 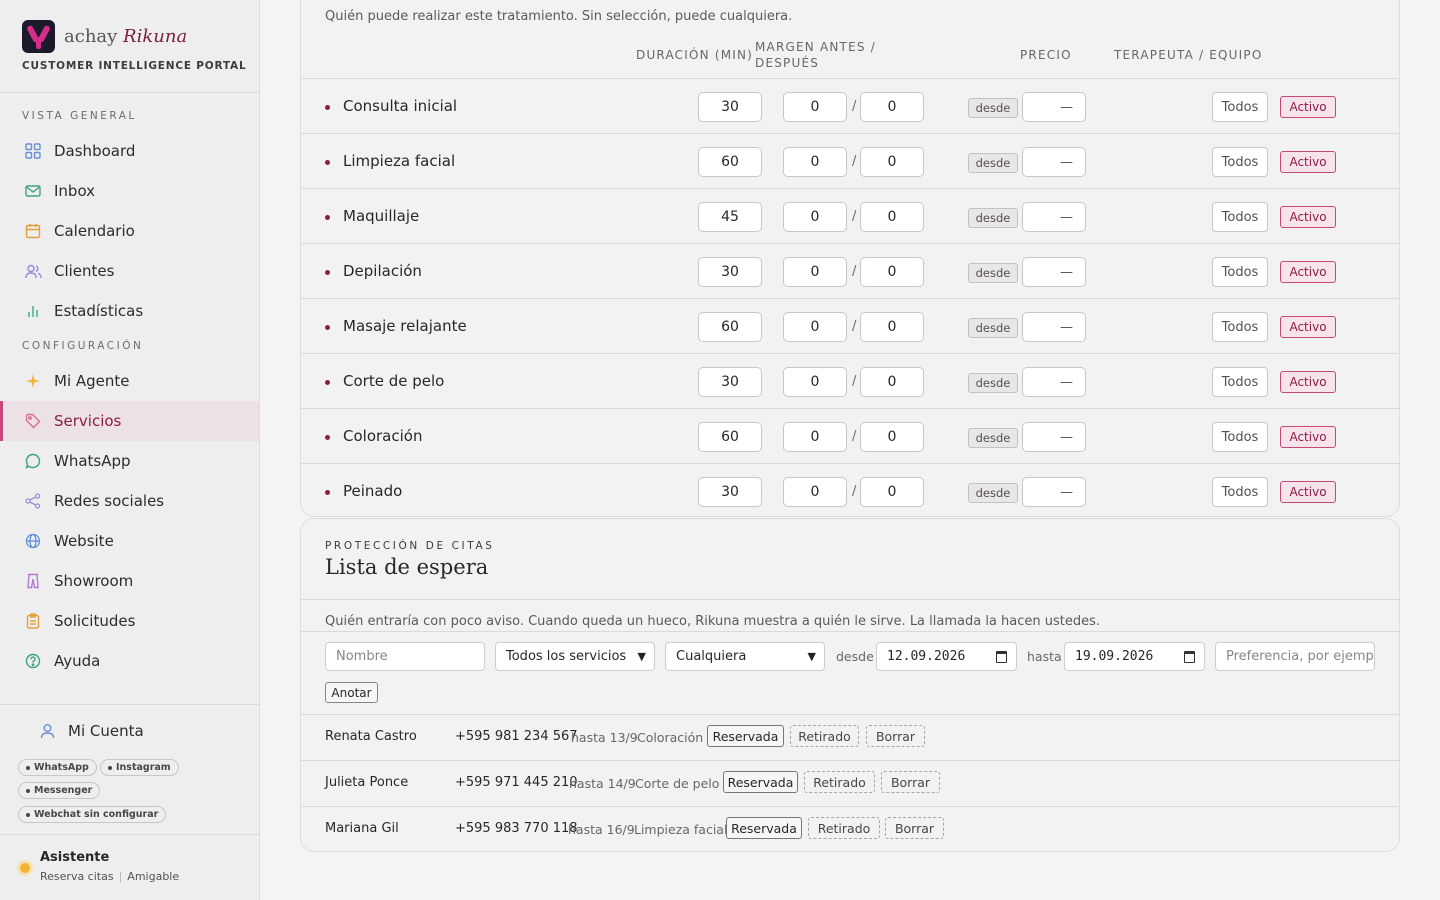 I want to click on sidebar-item-redes-sociales: Redes sociales, so click(x=129, y=501).